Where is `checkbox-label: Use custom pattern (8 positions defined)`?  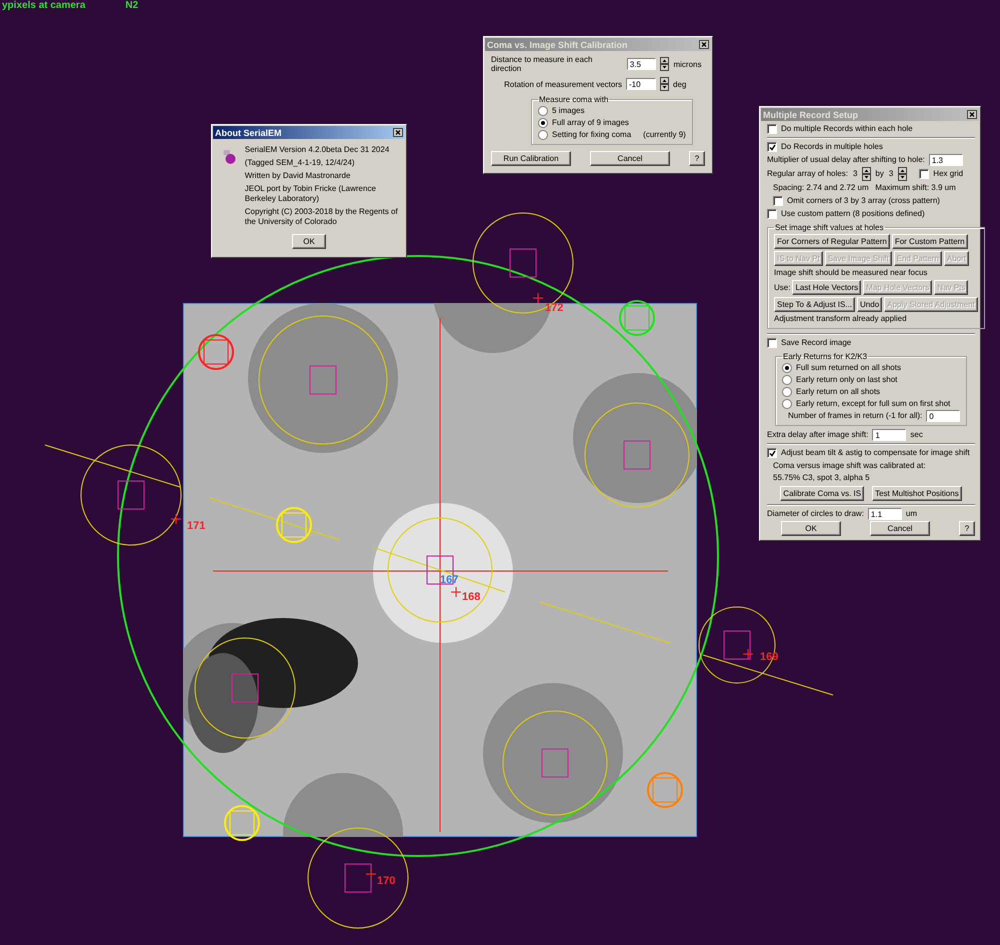 checkbox-label: Use custom pattern (8 positions defined) is located at coordinates (853, 214).